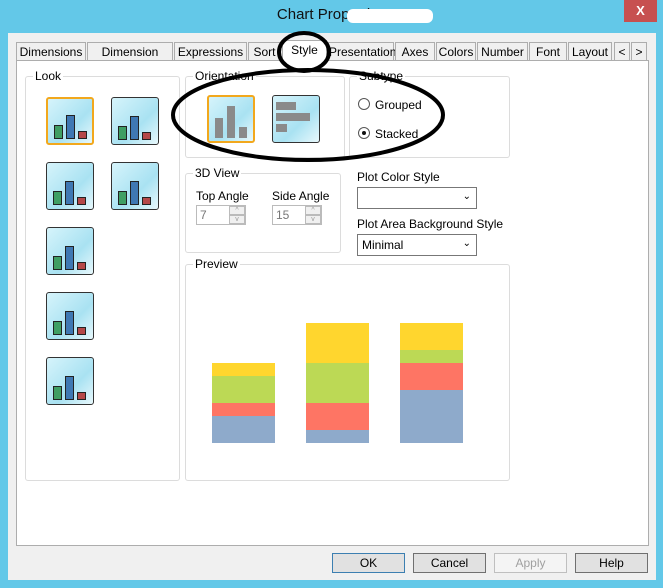 Image resolution: width=663 pixels, height=588 pixels. What do you see at coordinates (297, 215) in the screenshot?
I see `side-angle-spinner: 15 ^ v` at bounding box center [297, 215].